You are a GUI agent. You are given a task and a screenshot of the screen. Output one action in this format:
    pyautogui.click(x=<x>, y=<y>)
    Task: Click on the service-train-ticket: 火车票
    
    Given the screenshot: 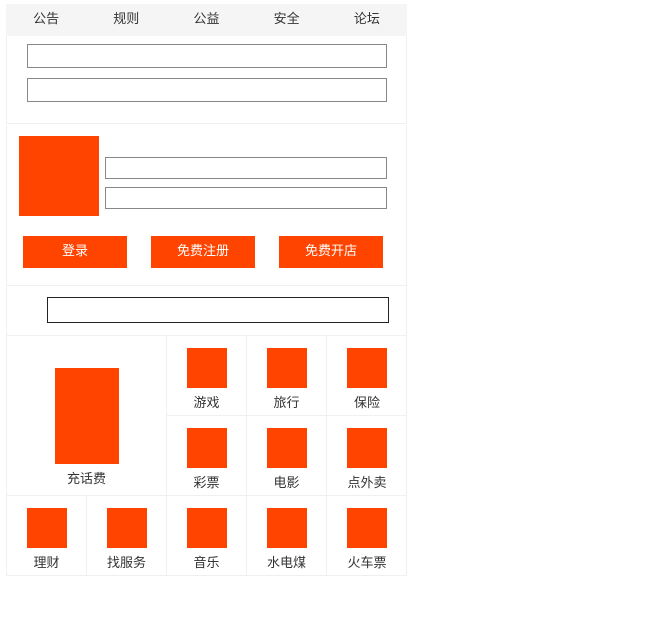 What is the action you would take?
    pyautogui.click(x=367, y=536)
    